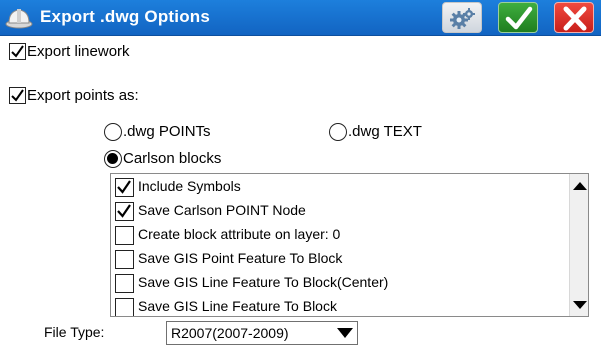 The image size is (601, 357). Describe the element at coordinates (240, 258) in the screenshot. I see `list-item-label: Save GIS Point Feature To Block` at that location.